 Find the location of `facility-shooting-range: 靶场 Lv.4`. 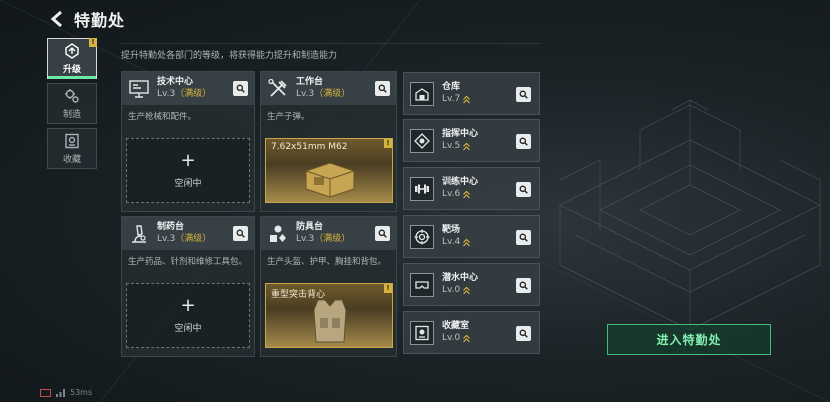

facility-shooting-range: 靶场 Lv.4 is located at coordinates (471, 236).